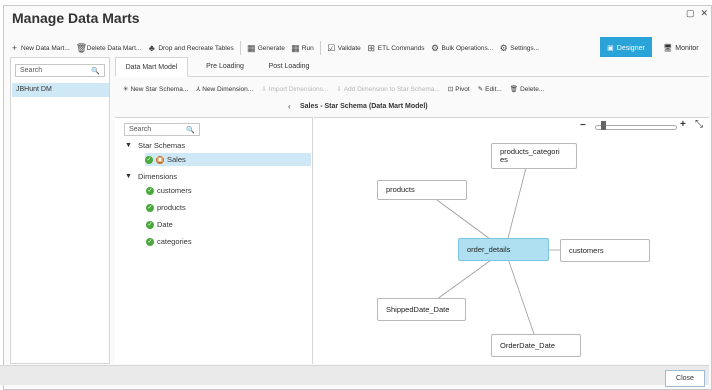 This screenshot has width=712, height=390. What do you see at coordinates (534, 156) in the screenshot?
I see `node-products-categories: products_categori es` at bounding box center [534, 156].